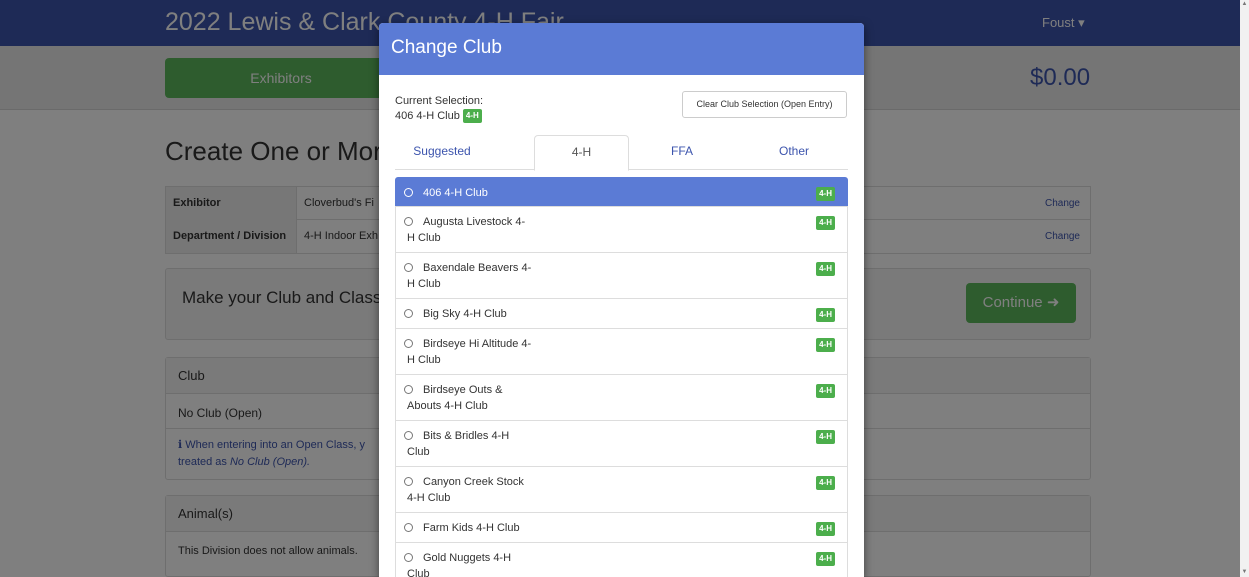  I want to click on clear-club-selection-button: Clear Club Selection (Open Entry), so click(764, 104).